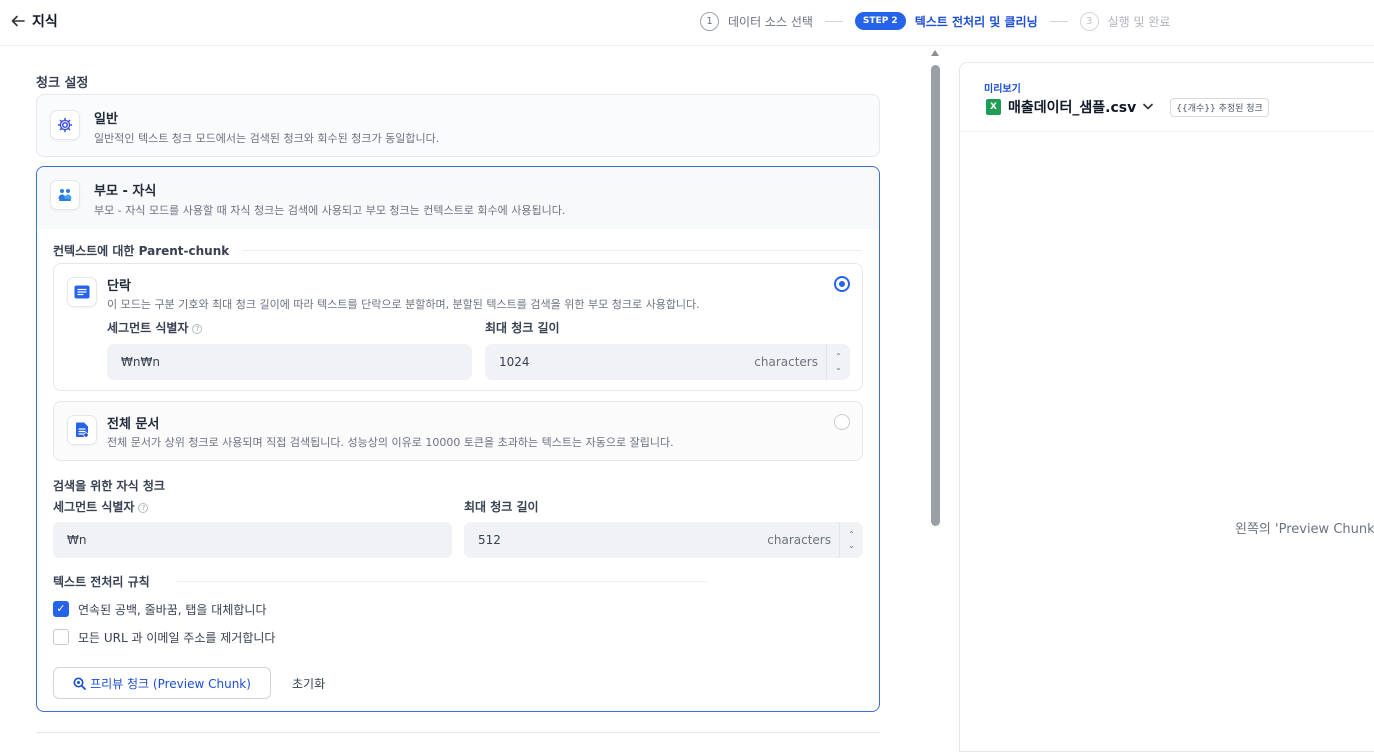  I want to click on paragraph-radio, so click(842, 284).